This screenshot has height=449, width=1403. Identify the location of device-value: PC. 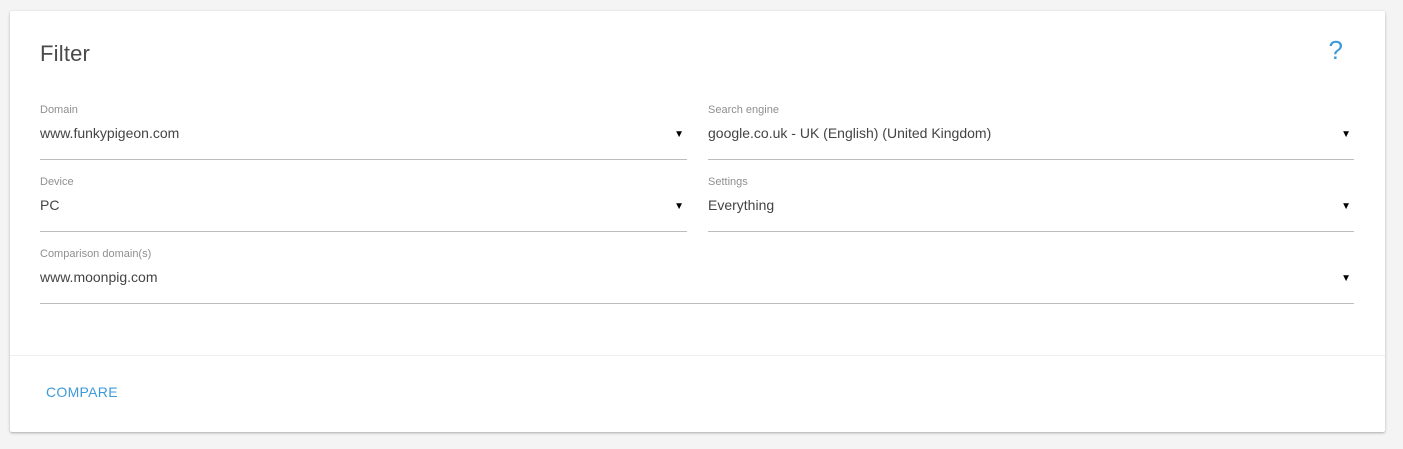
(50, 205).